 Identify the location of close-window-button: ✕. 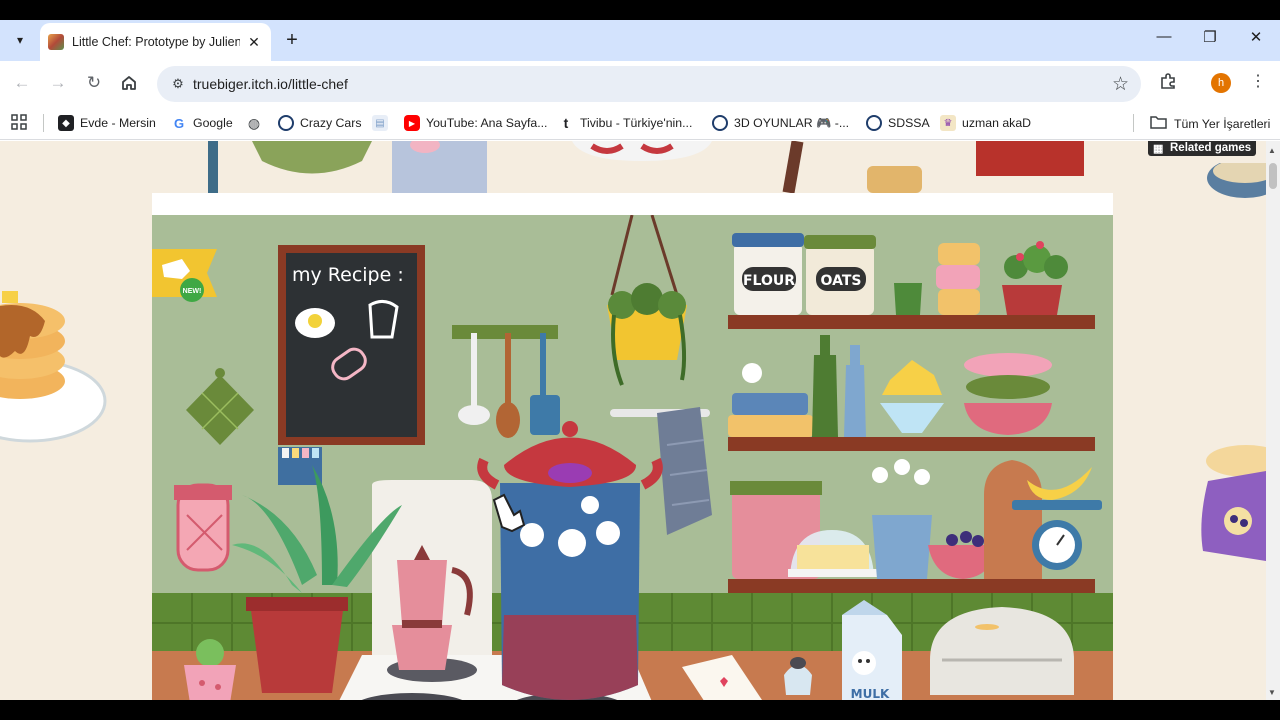
(1256, 37).